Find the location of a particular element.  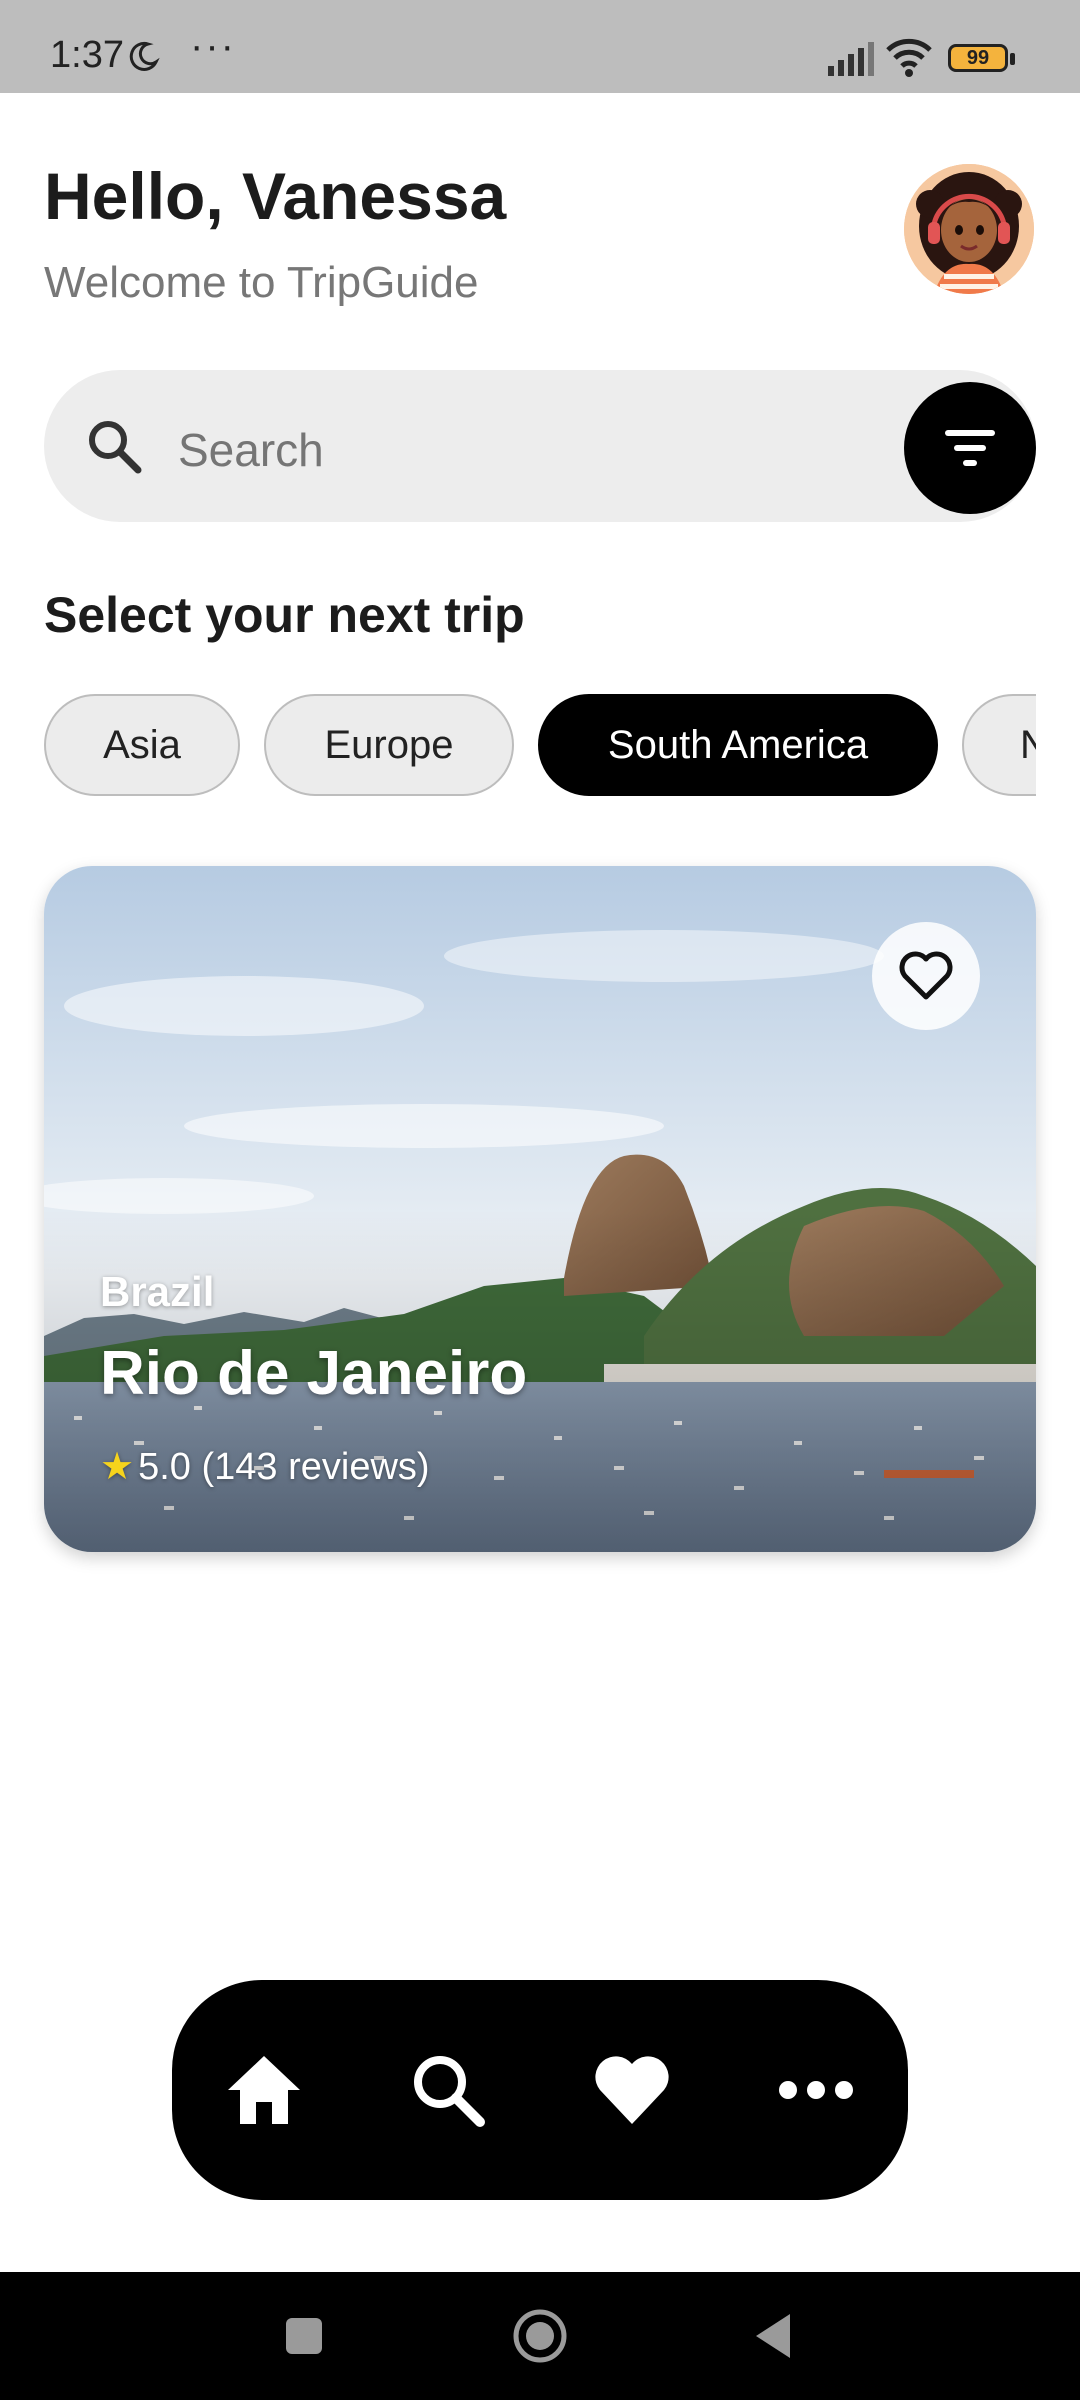

back-button is located at coordinates (776, 2336).